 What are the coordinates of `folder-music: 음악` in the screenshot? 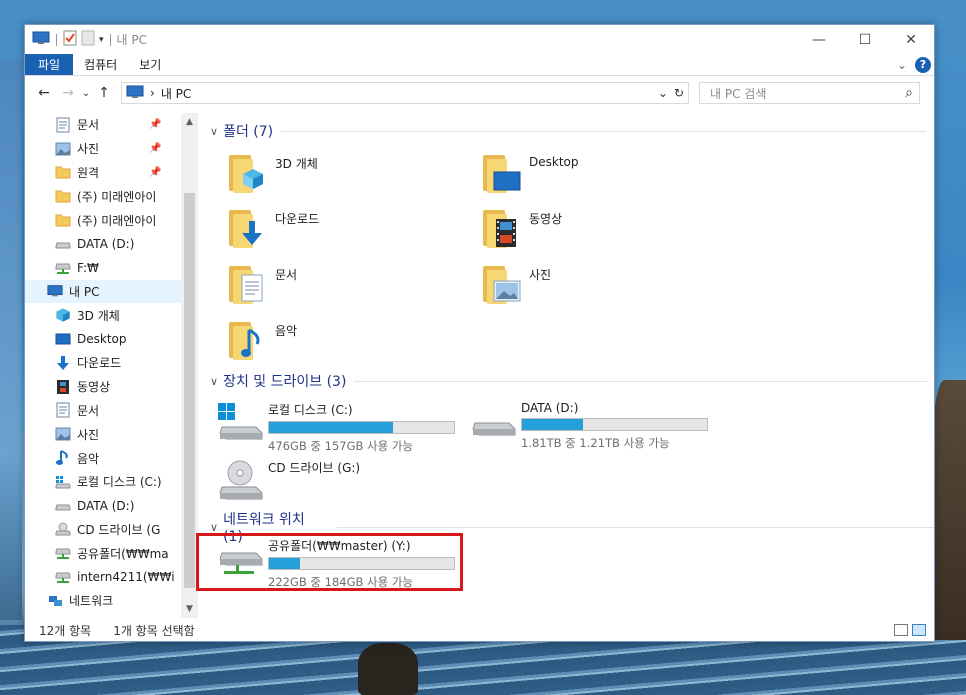 It's located at (263, 340).